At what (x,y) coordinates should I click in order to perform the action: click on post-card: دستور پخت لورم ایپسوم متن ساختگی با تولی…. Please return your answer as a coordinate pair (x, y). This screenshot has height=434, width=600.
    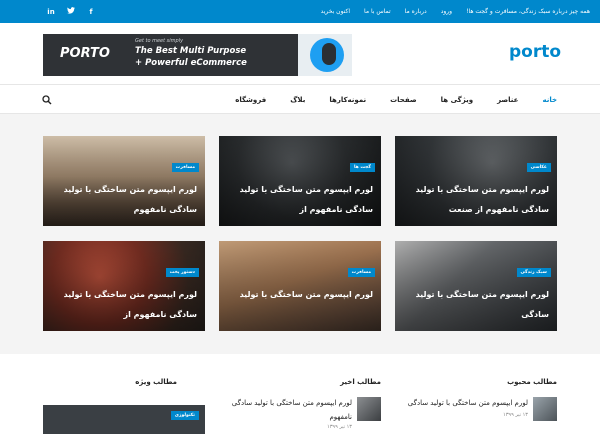
    Looking at the image, I should click on (124, 286).